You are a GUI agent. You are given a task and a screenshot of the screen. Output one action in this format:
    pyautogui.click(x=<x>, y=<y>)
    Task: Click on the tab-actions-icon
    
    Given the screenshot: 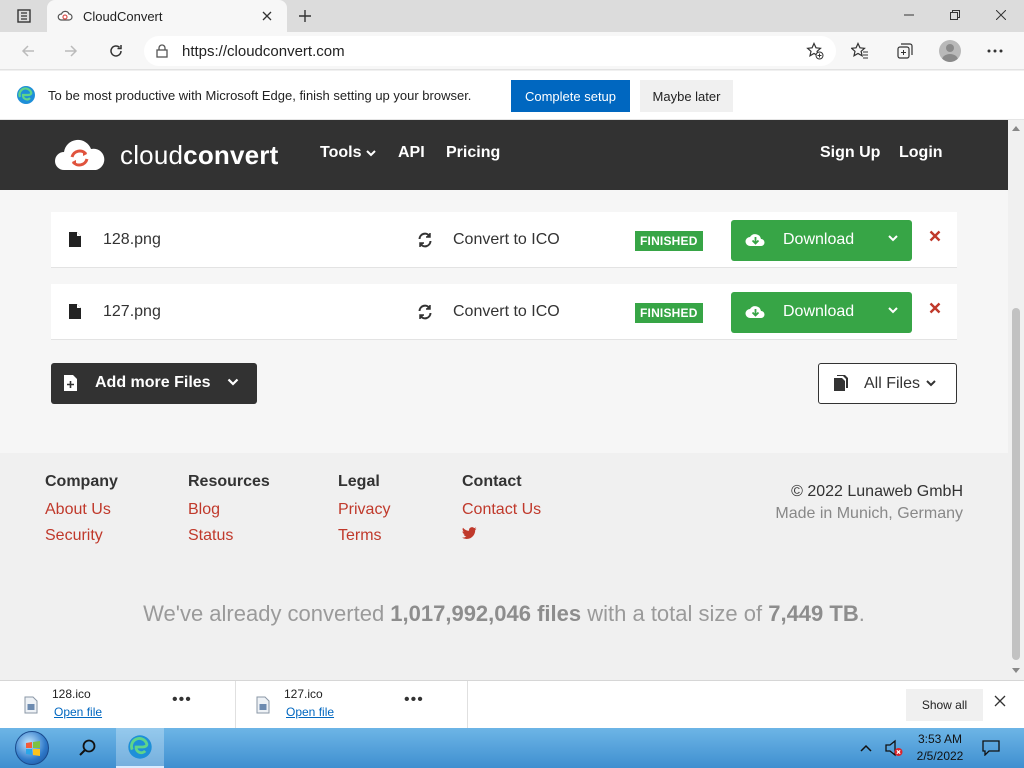 What is the action you would take?
    pyautogui.click(x=24, y=16)
    